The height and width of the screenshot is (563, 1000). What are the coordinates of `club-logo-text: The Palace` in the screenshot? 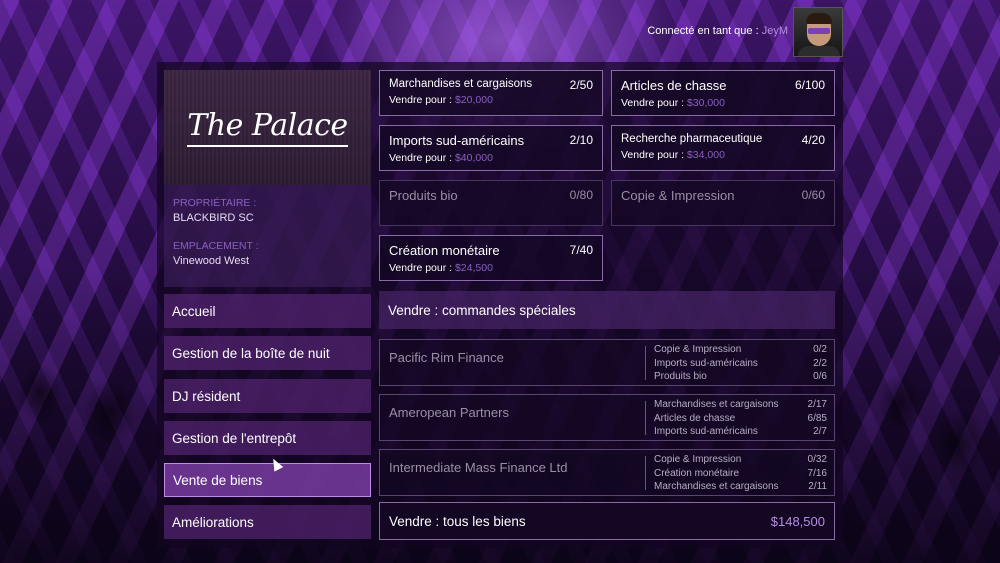 It's located at (267, 127).